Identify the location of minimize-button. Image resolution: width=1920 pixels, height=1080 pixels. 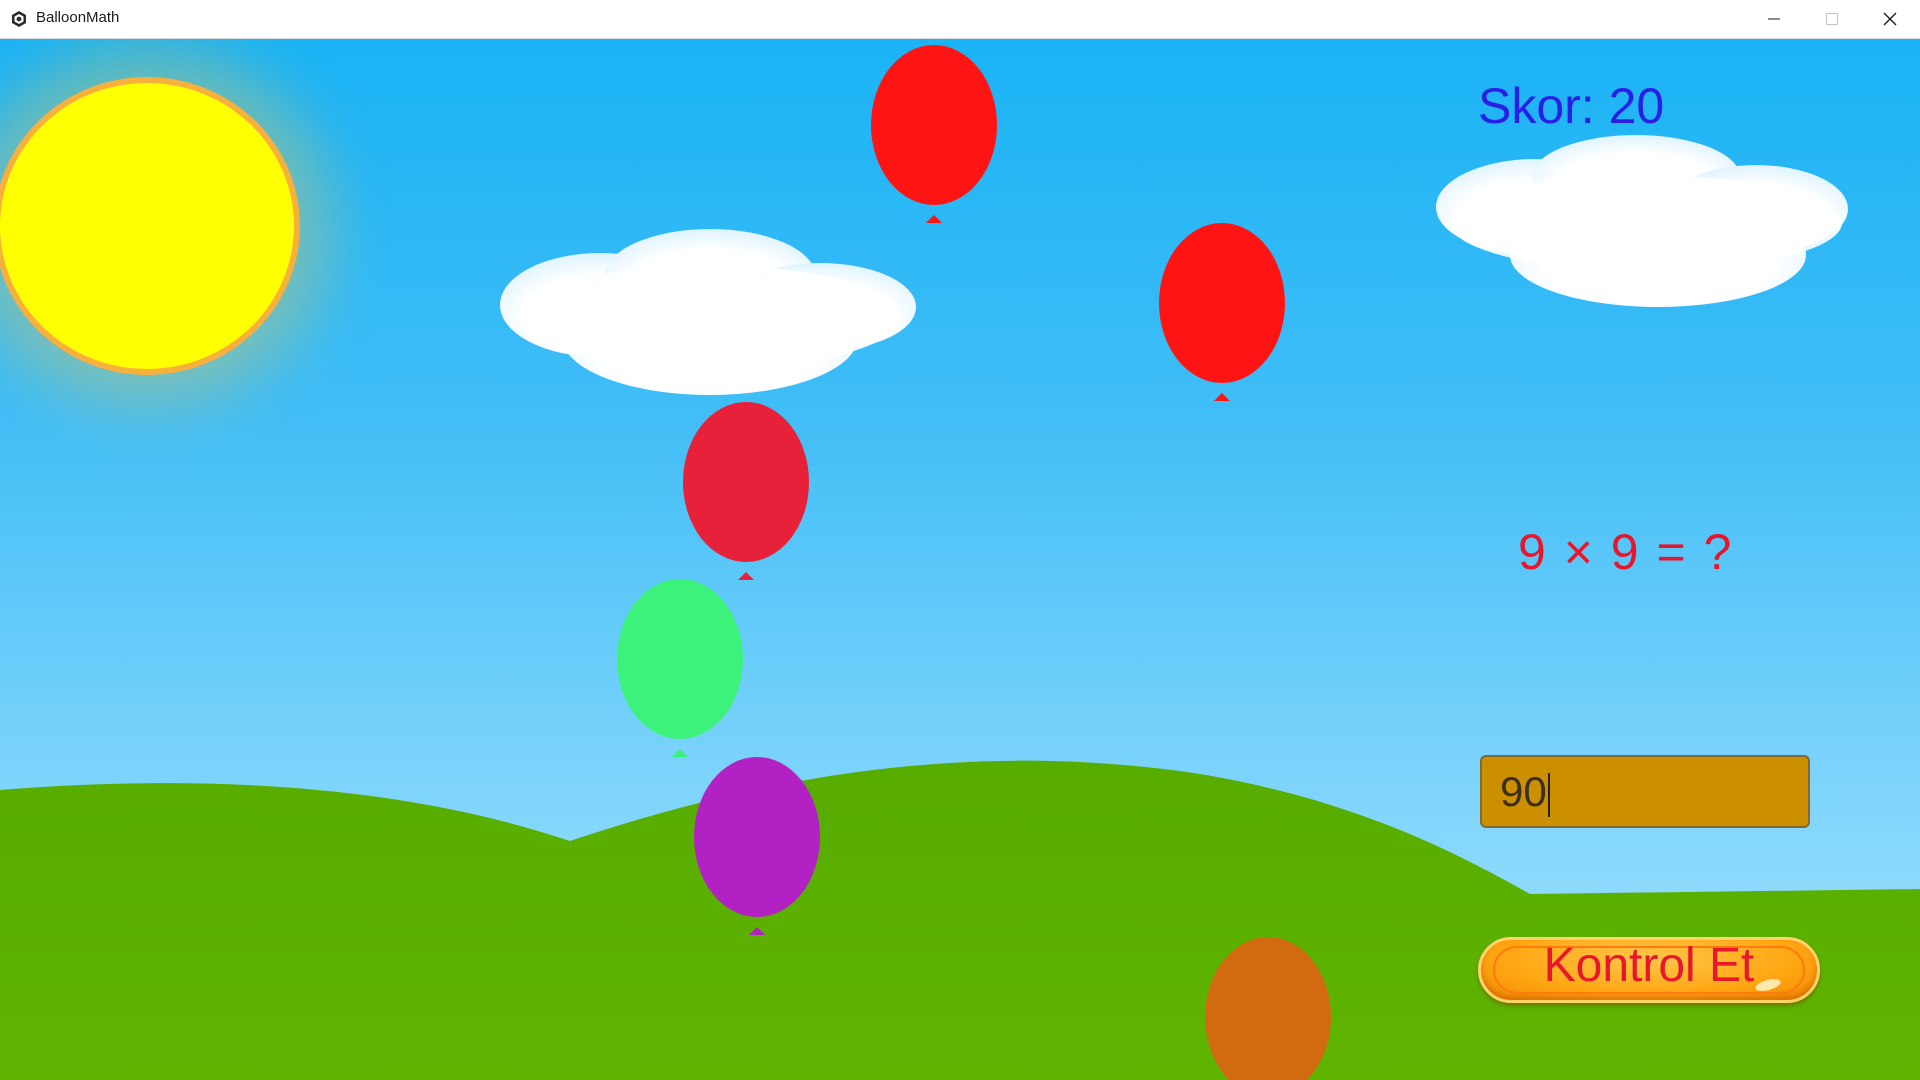
(1774, 19).